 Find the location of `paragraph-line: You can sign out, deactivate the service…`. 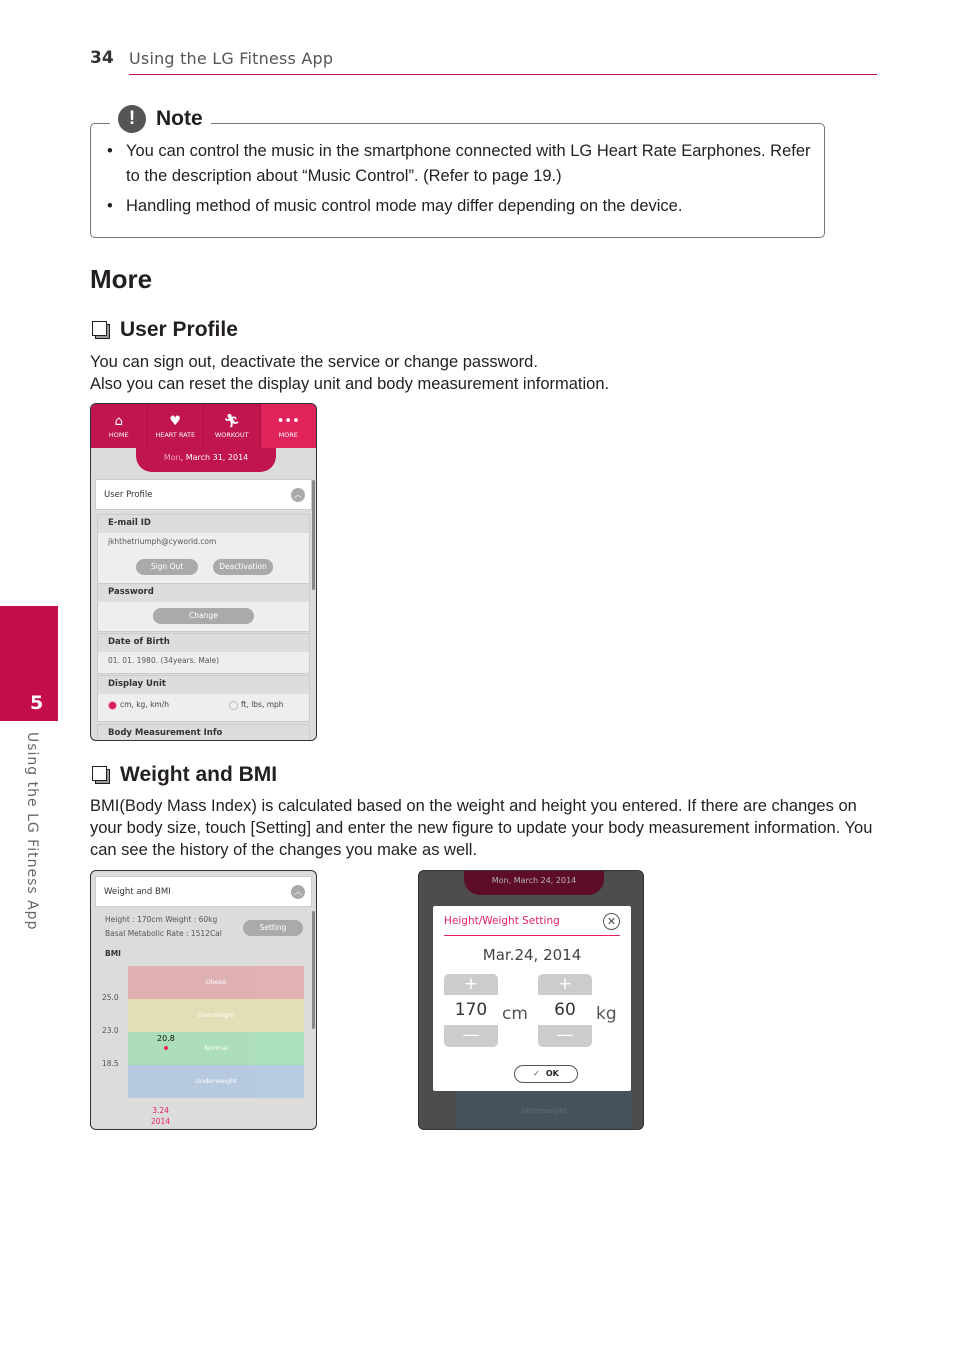

paragraph-line: You can sign out, deactivate the service… is located at coordinates (314, 362).